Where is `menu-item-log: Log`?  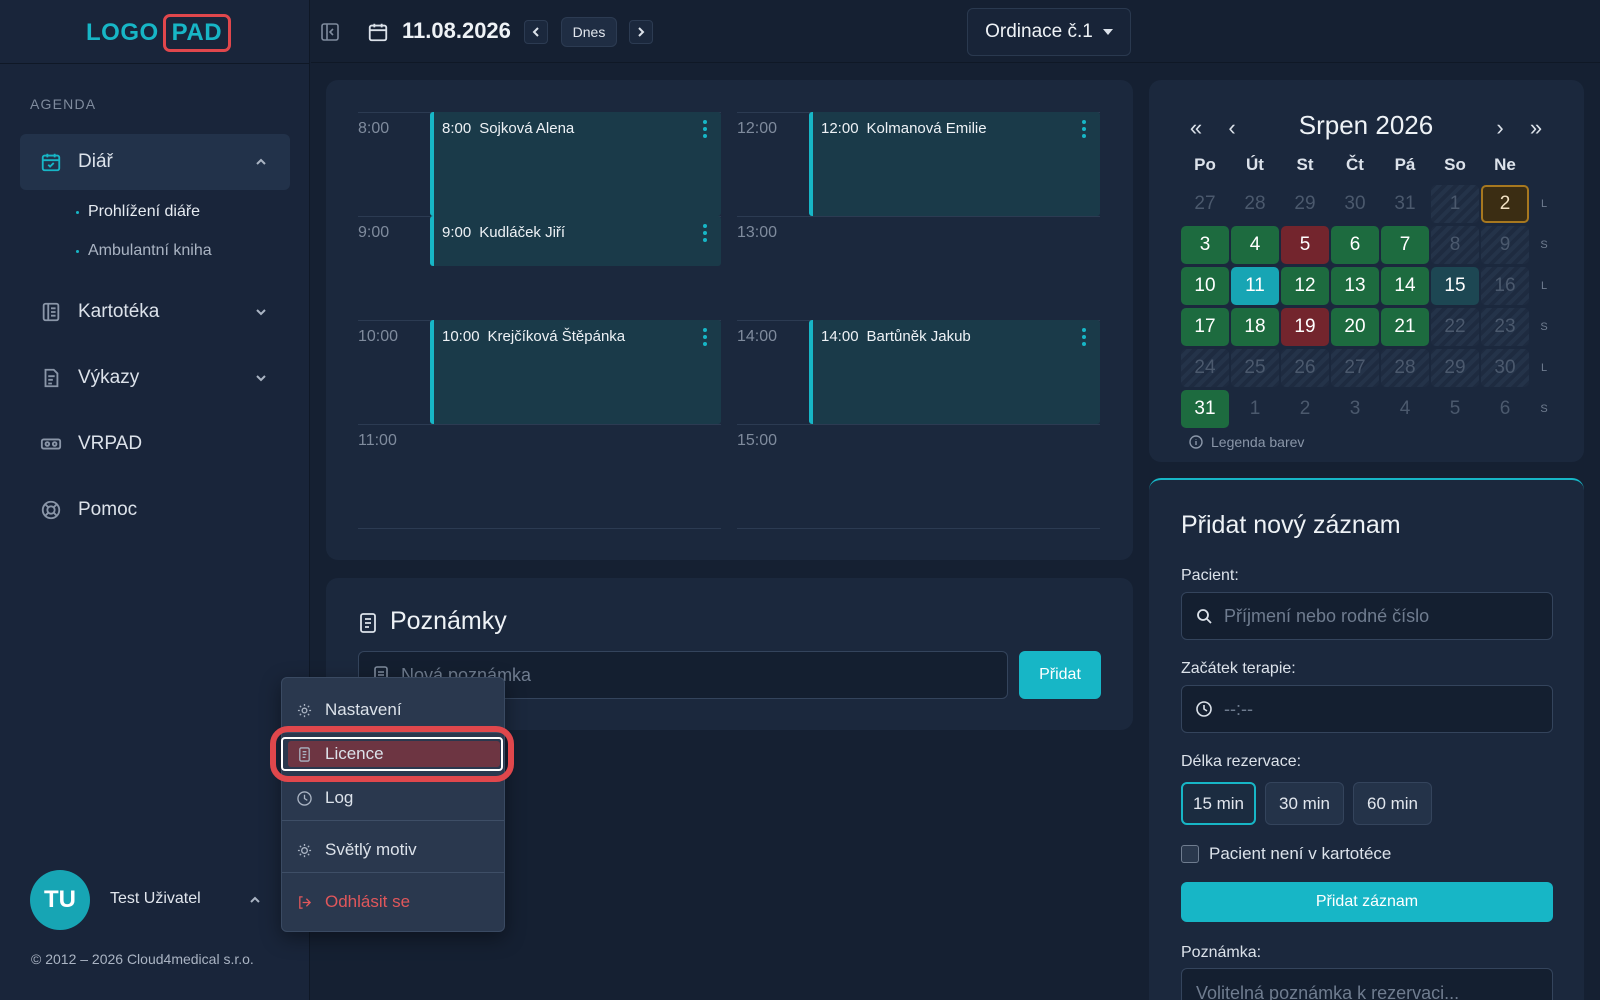 menu-item-log: Log is located at coordinates (325, 798).